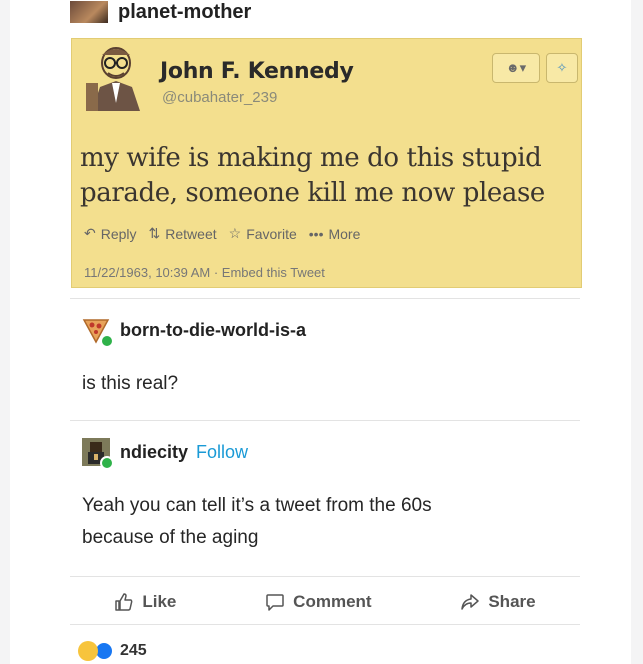  Describe the element at coordinates (275, 602) in the screenshot. I see `comment-bubble-icon` at that location.